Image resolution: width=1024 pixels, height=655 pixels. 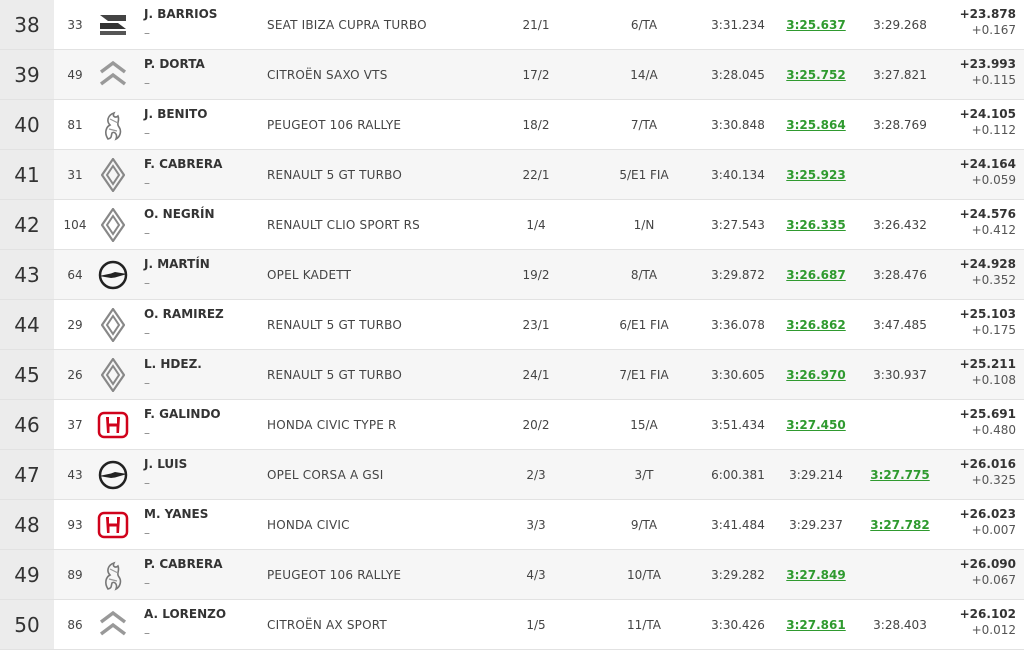 What do you see at coordinates (738, 174) in the screenshot?
I see `time-pass-1: 3:40.134` at bounding box center [738, 174].